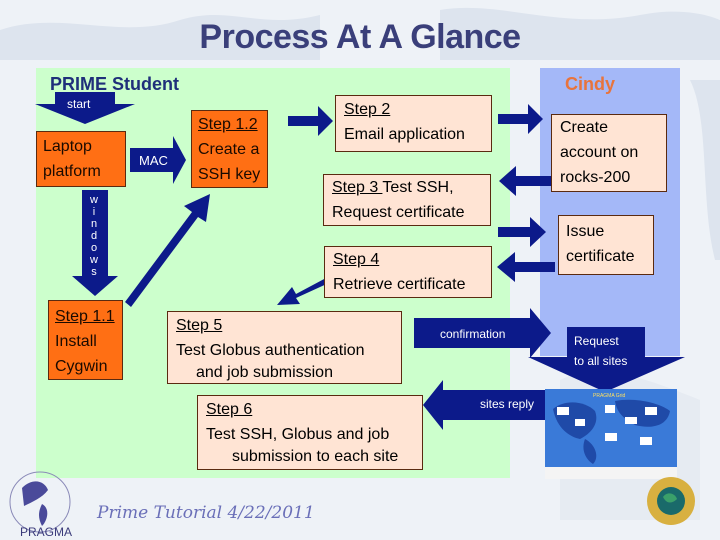 The width and height of the screenshot is (720, 540). I want to click on start-label: start, so click(79, 104).